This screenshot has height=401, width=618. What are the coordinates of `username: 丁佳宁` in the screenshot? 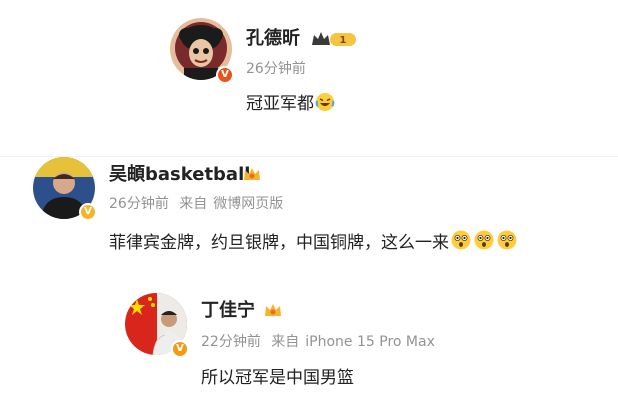 It's located at (228, 311).